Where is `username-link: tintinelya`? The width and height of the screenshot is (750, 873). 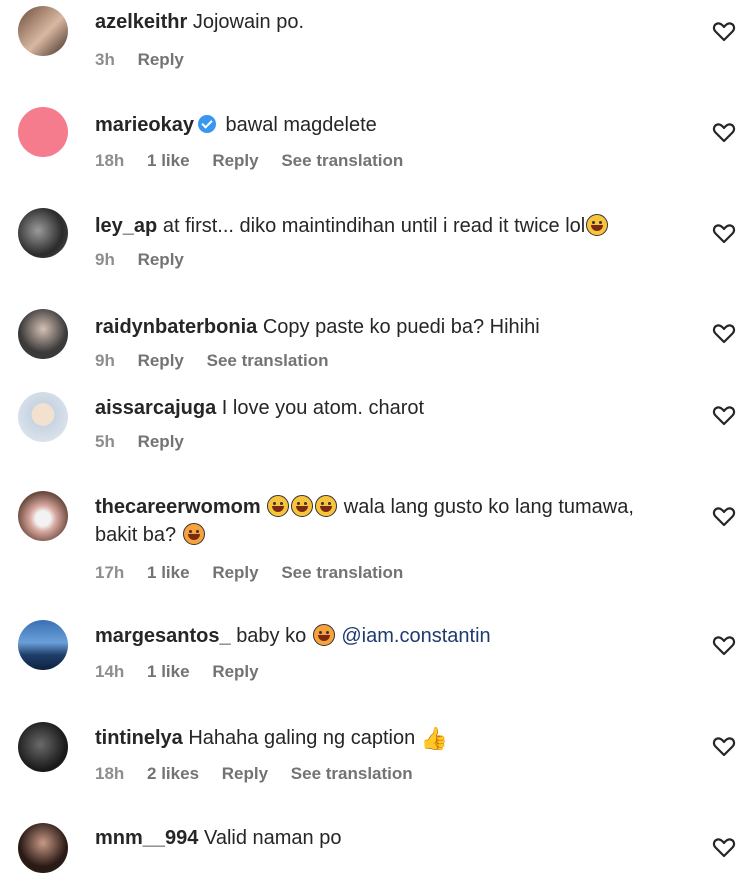
username-link: tintinelya is located at coordinates (139, 738).